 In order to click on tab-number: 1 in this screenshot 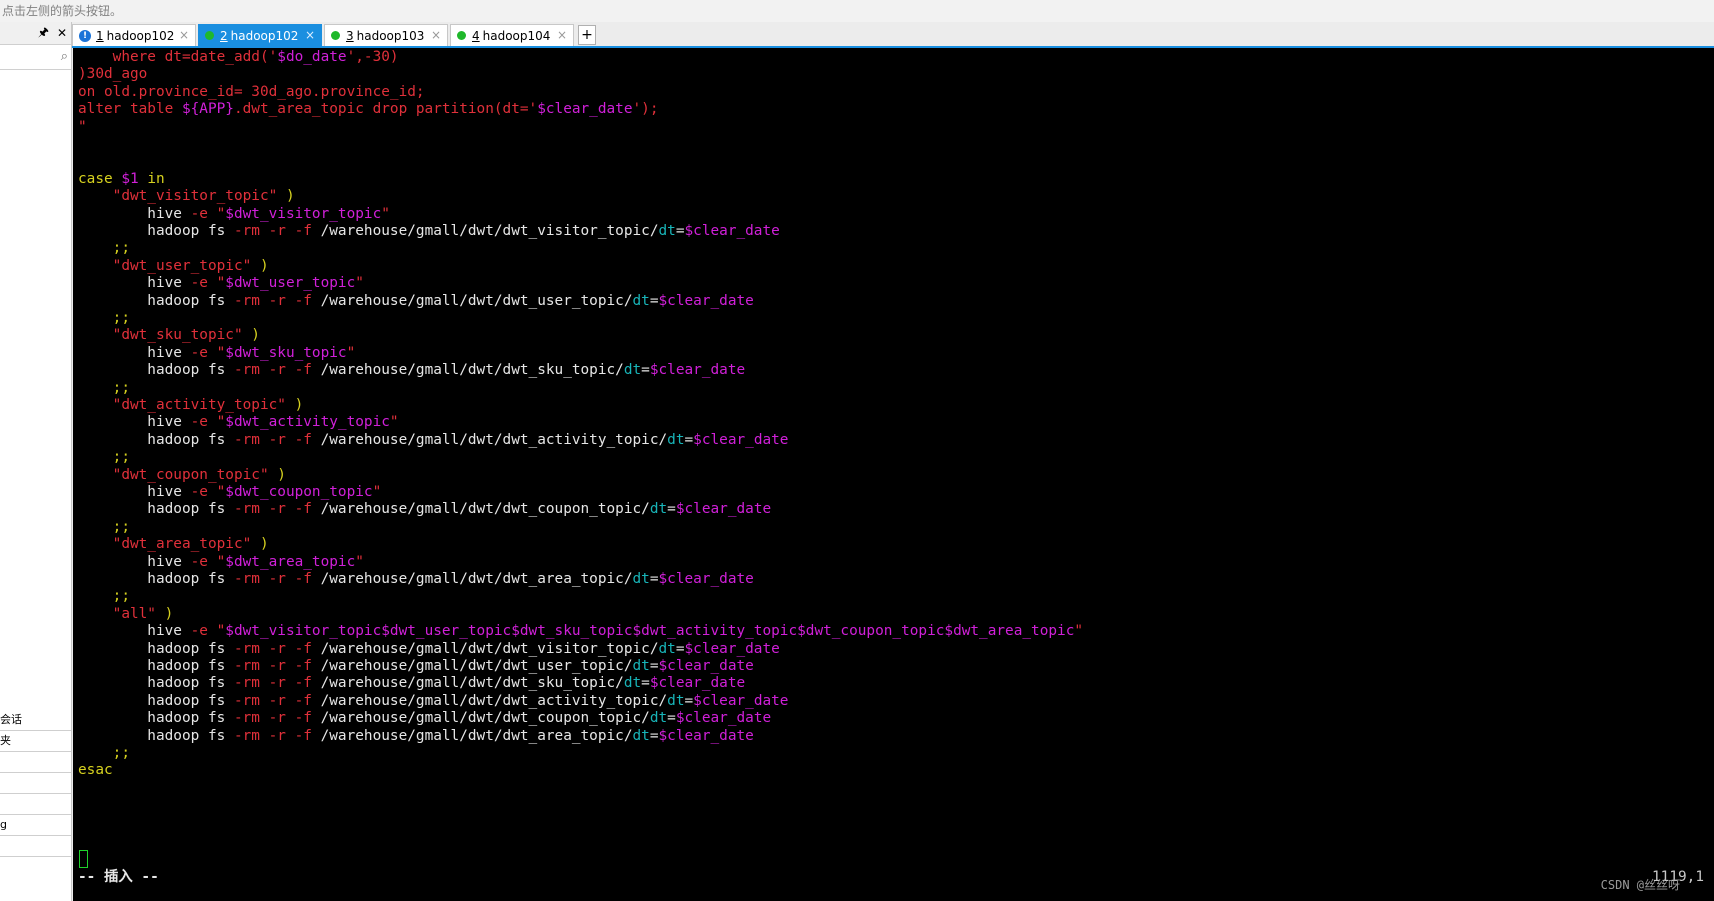, I will do `click(100, 35)`.